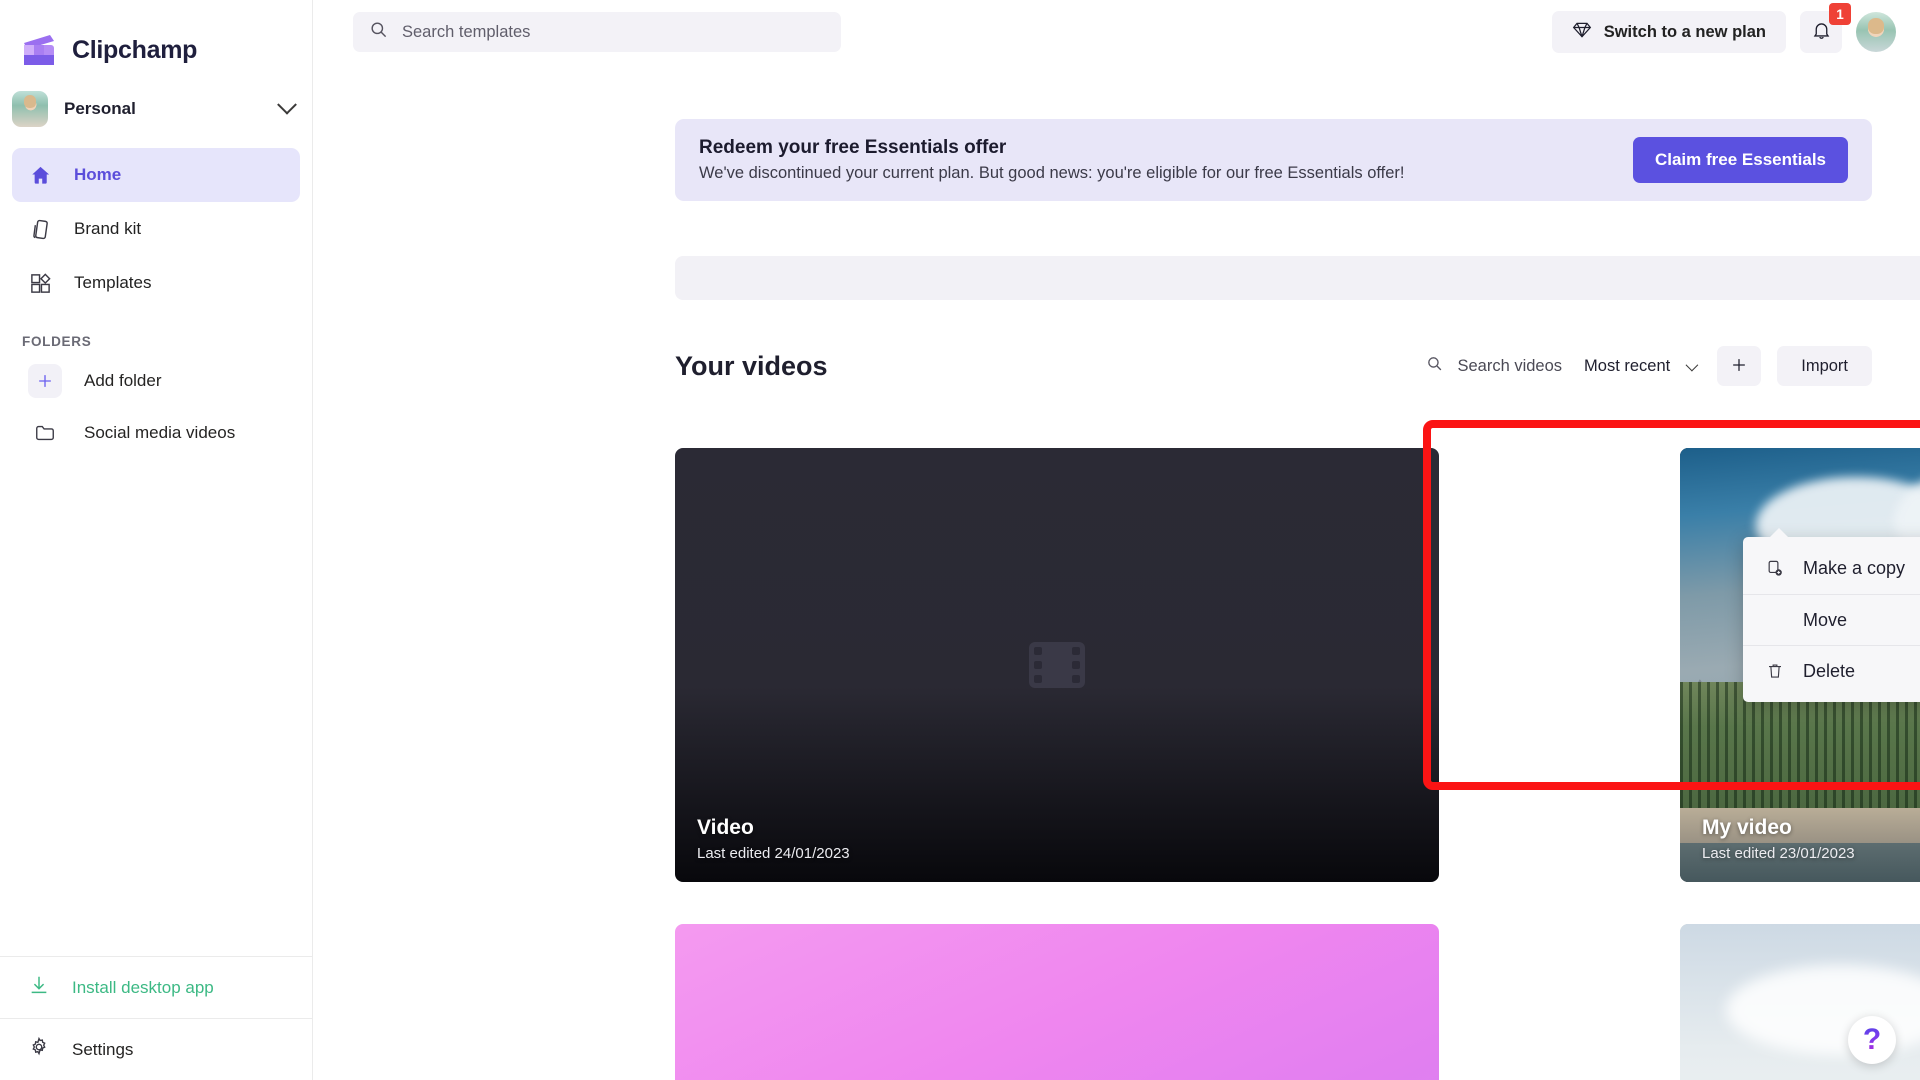 The height and width of the screenshot is (1080, 1920). I want to click on add-video-button, so click(1739, 366).